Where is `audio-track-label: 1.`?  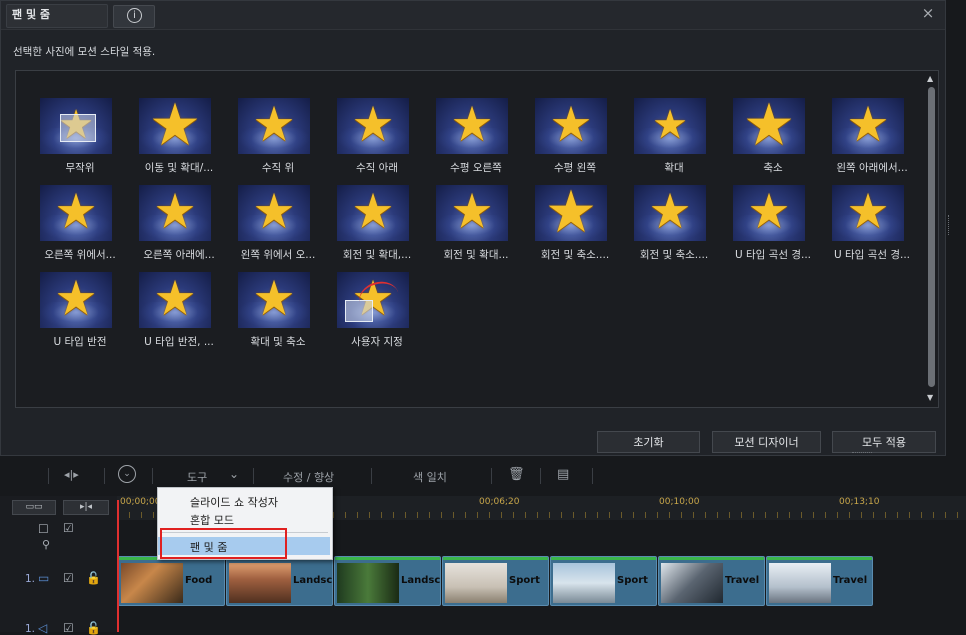 audio-track-label: 1. is located at coordinates (30, 629).